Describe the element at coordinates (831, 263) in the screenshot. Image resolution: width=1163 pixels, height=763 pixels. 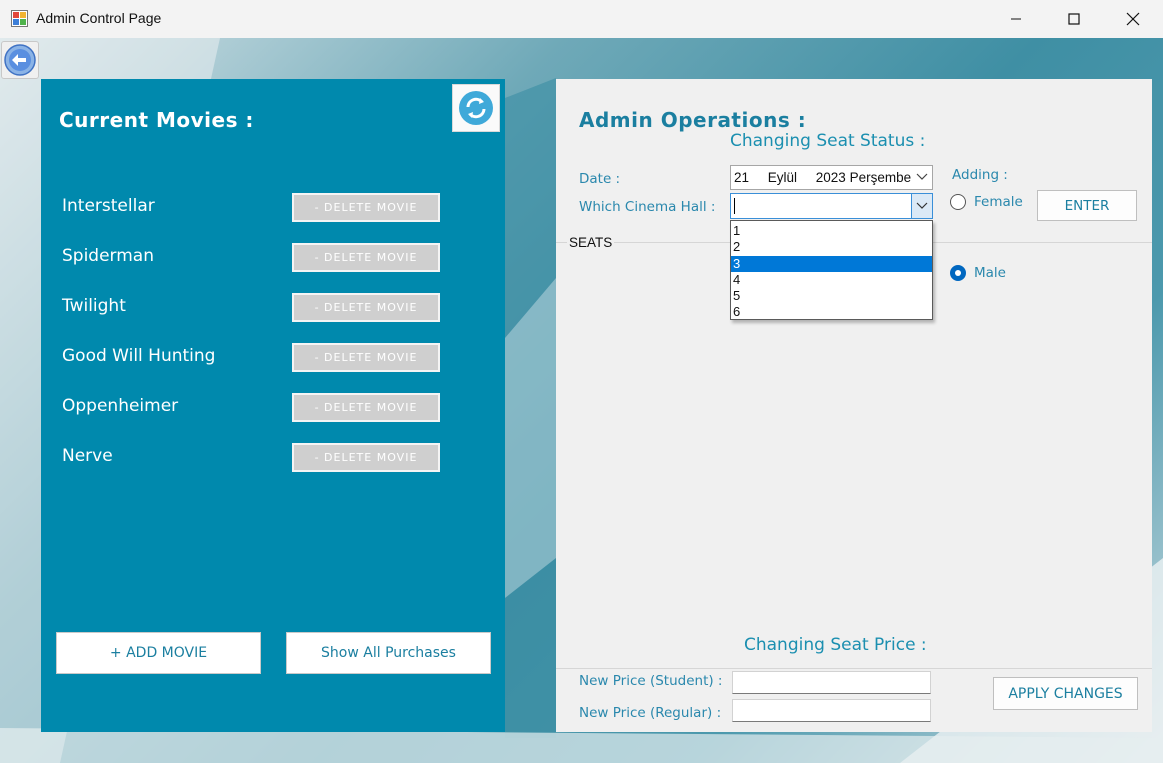
I see `hall-option-selected: 3` at that location.